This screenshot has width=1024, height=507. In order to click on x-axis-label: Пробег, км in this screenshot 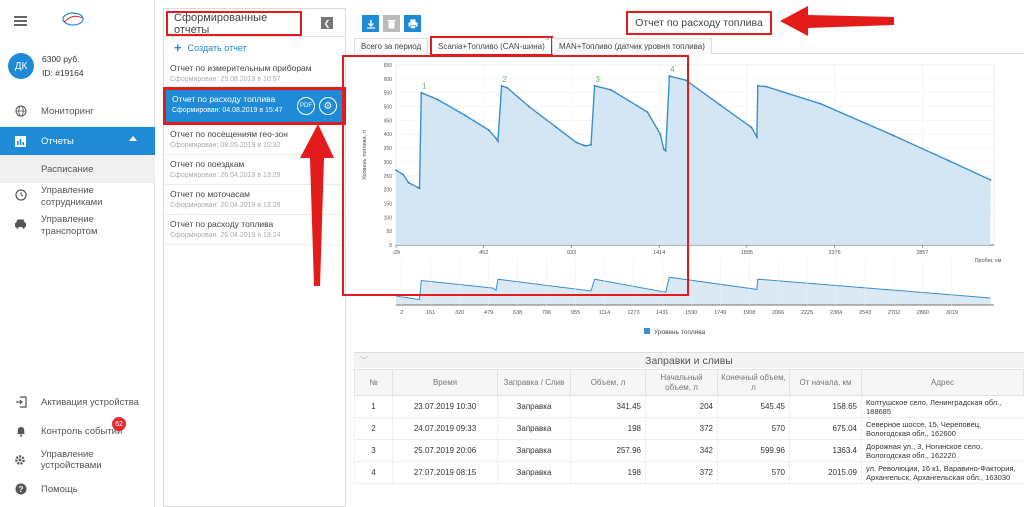, I will do `click(988, 261)`.